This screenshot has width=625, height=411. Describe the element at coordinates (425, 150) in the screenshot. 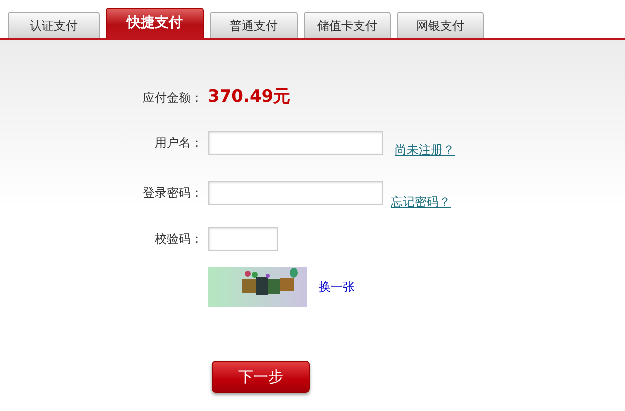

I see `link: 尚未注册？` at that location.